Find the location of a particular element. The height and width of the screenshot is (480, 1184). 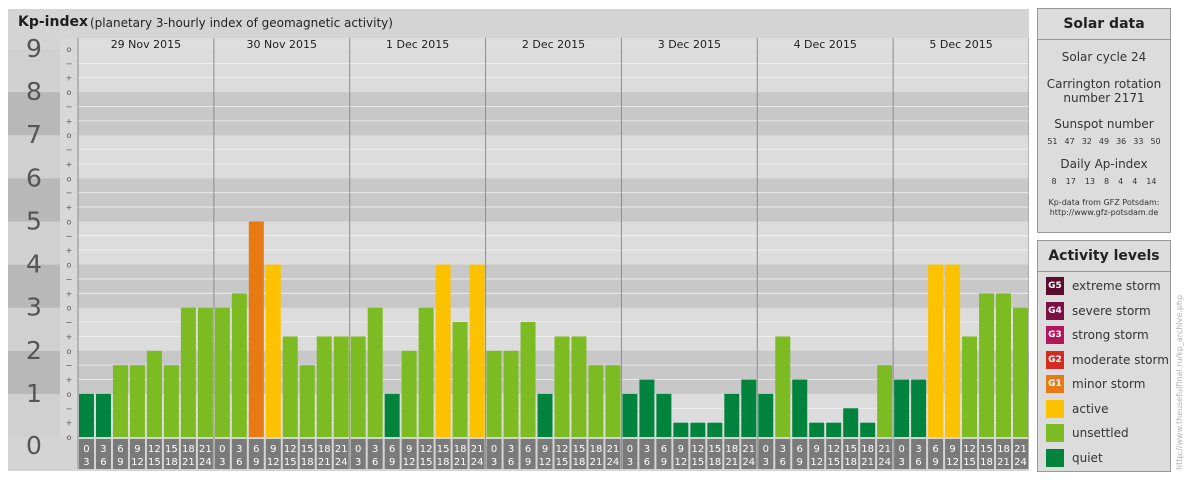

activity-levels-title: Activity levels is located at coordinates (1104, 256).